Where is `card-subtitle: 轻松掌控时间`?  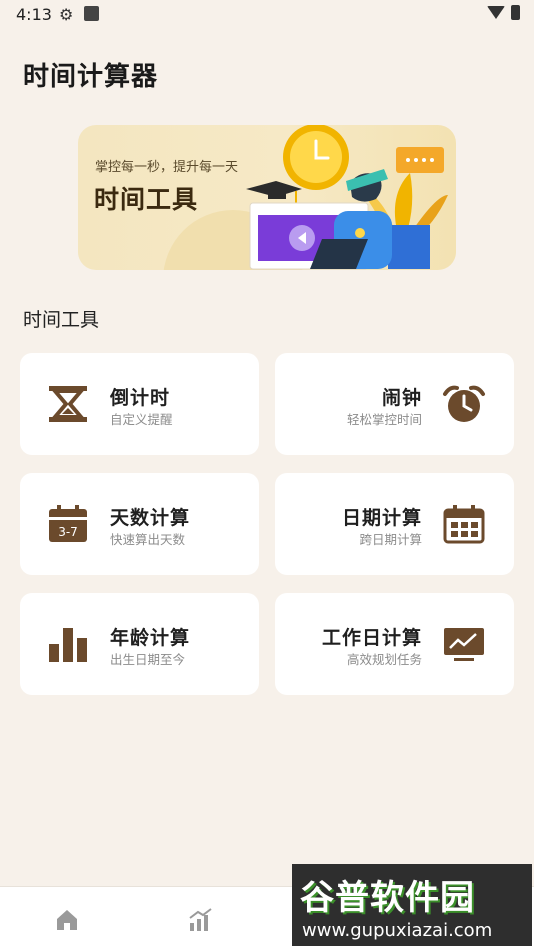 card-subtitle: 轻松掌控时间 is located at coordinates (384, 419).